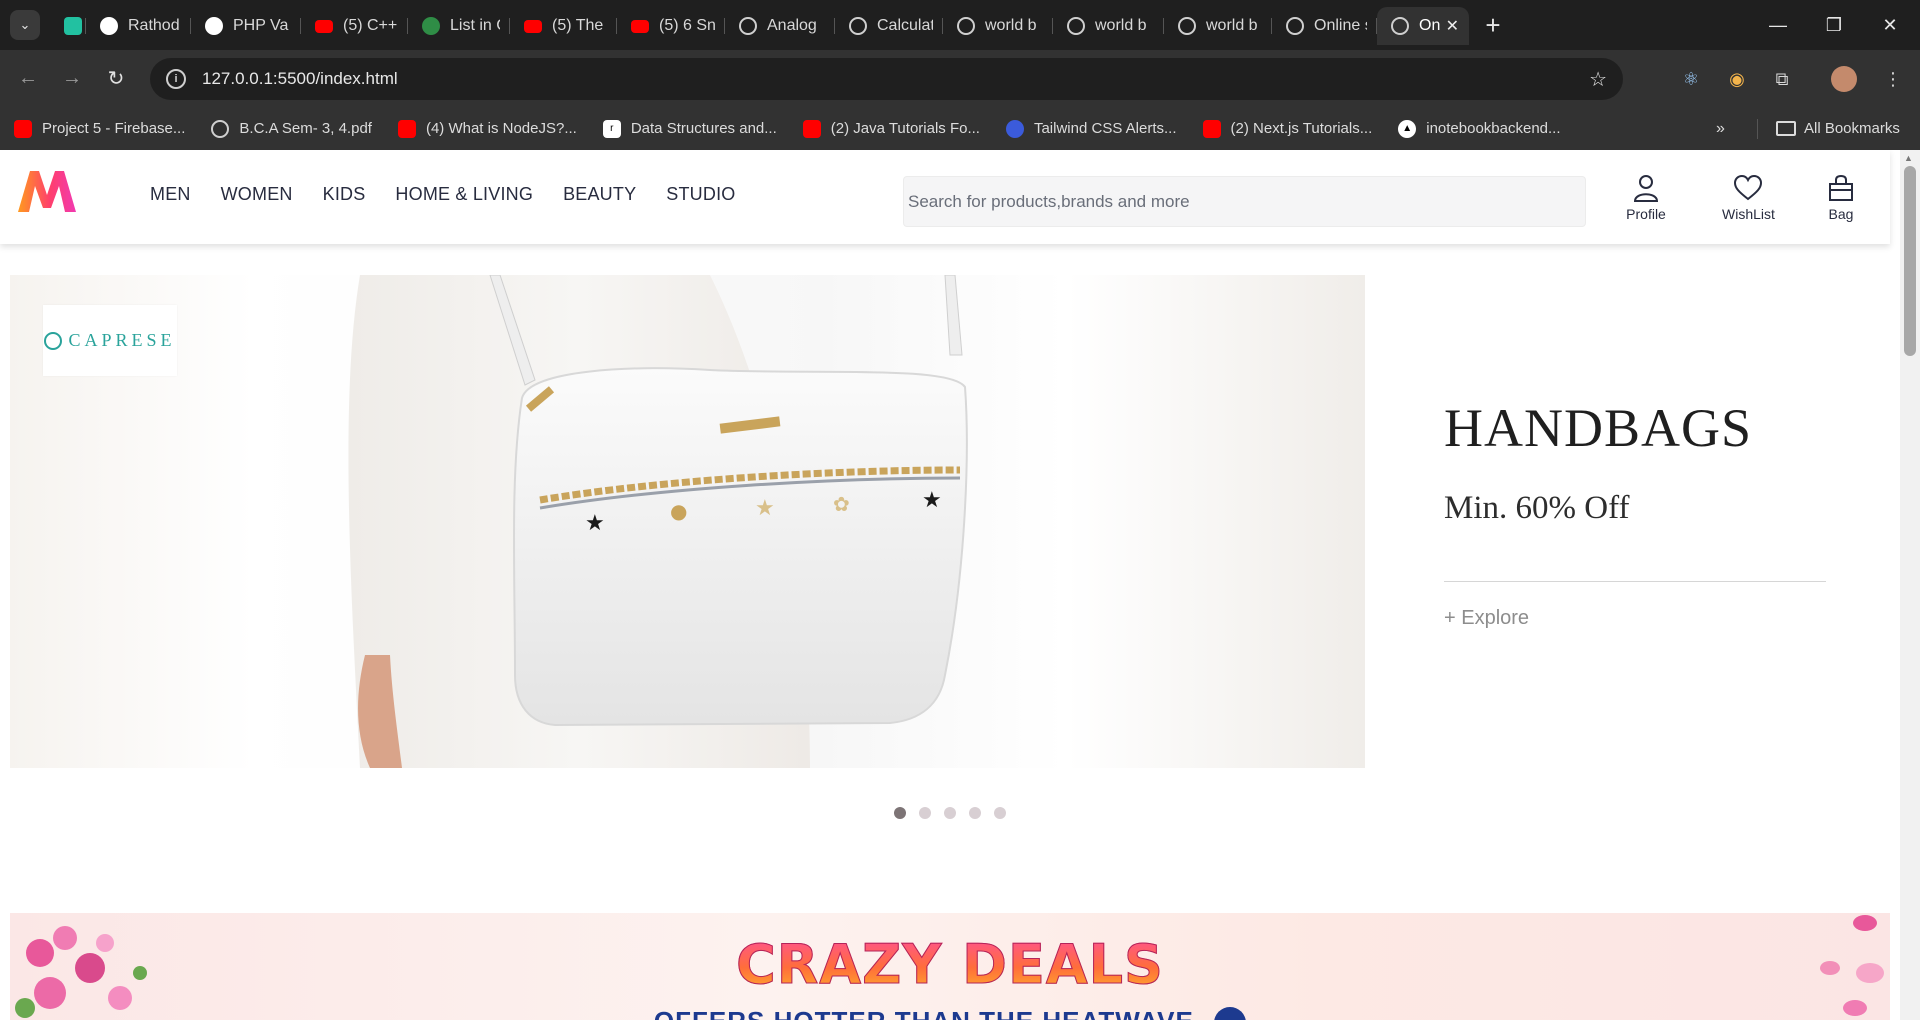 The height and width of the screenshot is (1020, 1920). Describe the element at coordinates (1786, 128) in the screenshot. I see `folder-icon` at that location.